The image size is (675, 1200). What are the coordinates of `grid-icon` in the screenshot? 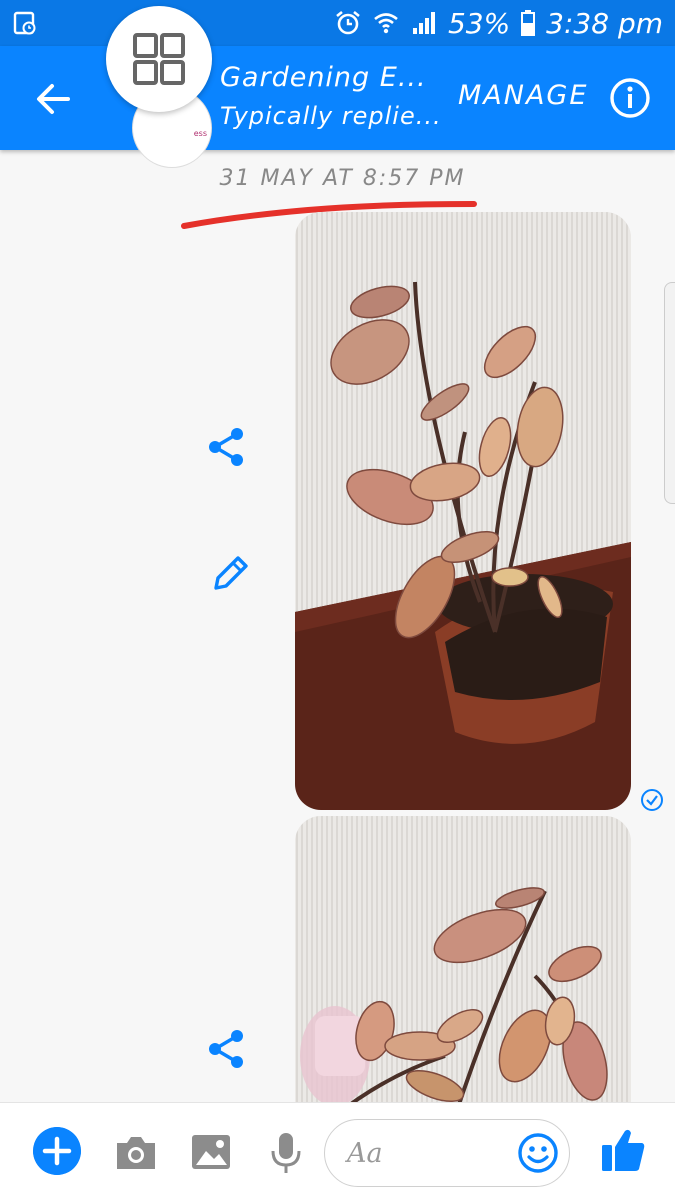 It's located at (159, 59).